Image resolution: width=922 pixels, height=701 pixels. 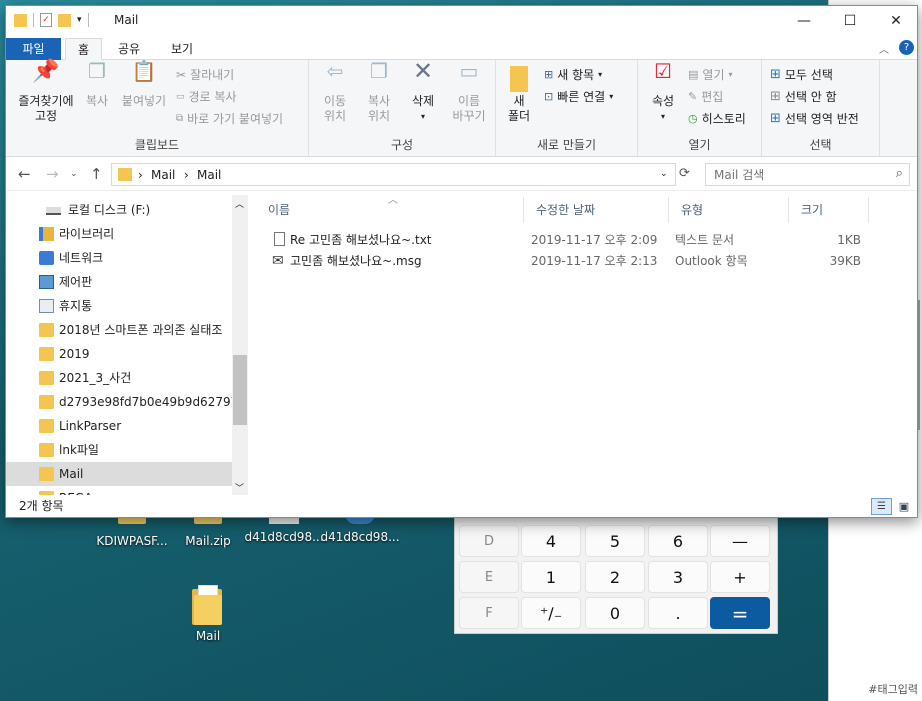 I want to click on scrollbar-thumb, so click(x=240, y=390).